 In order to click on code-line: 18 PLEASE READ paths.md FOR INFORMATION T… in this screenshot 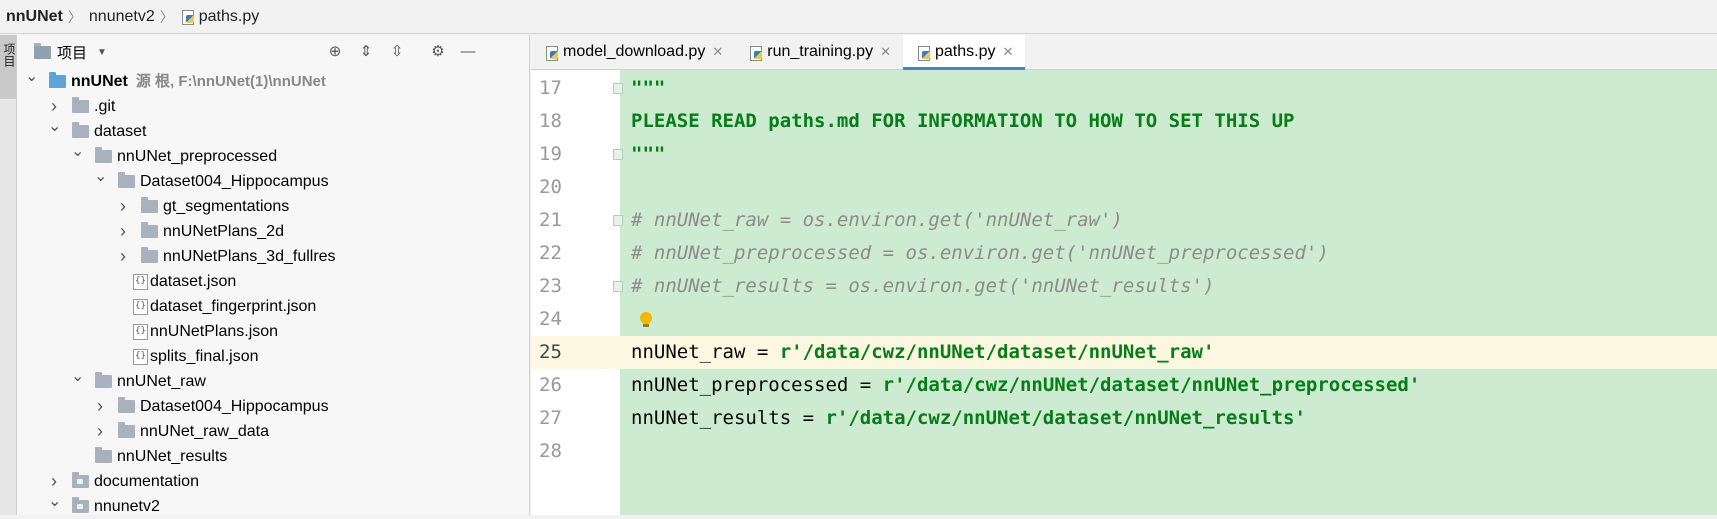, I will do `click(1124, 121)`.